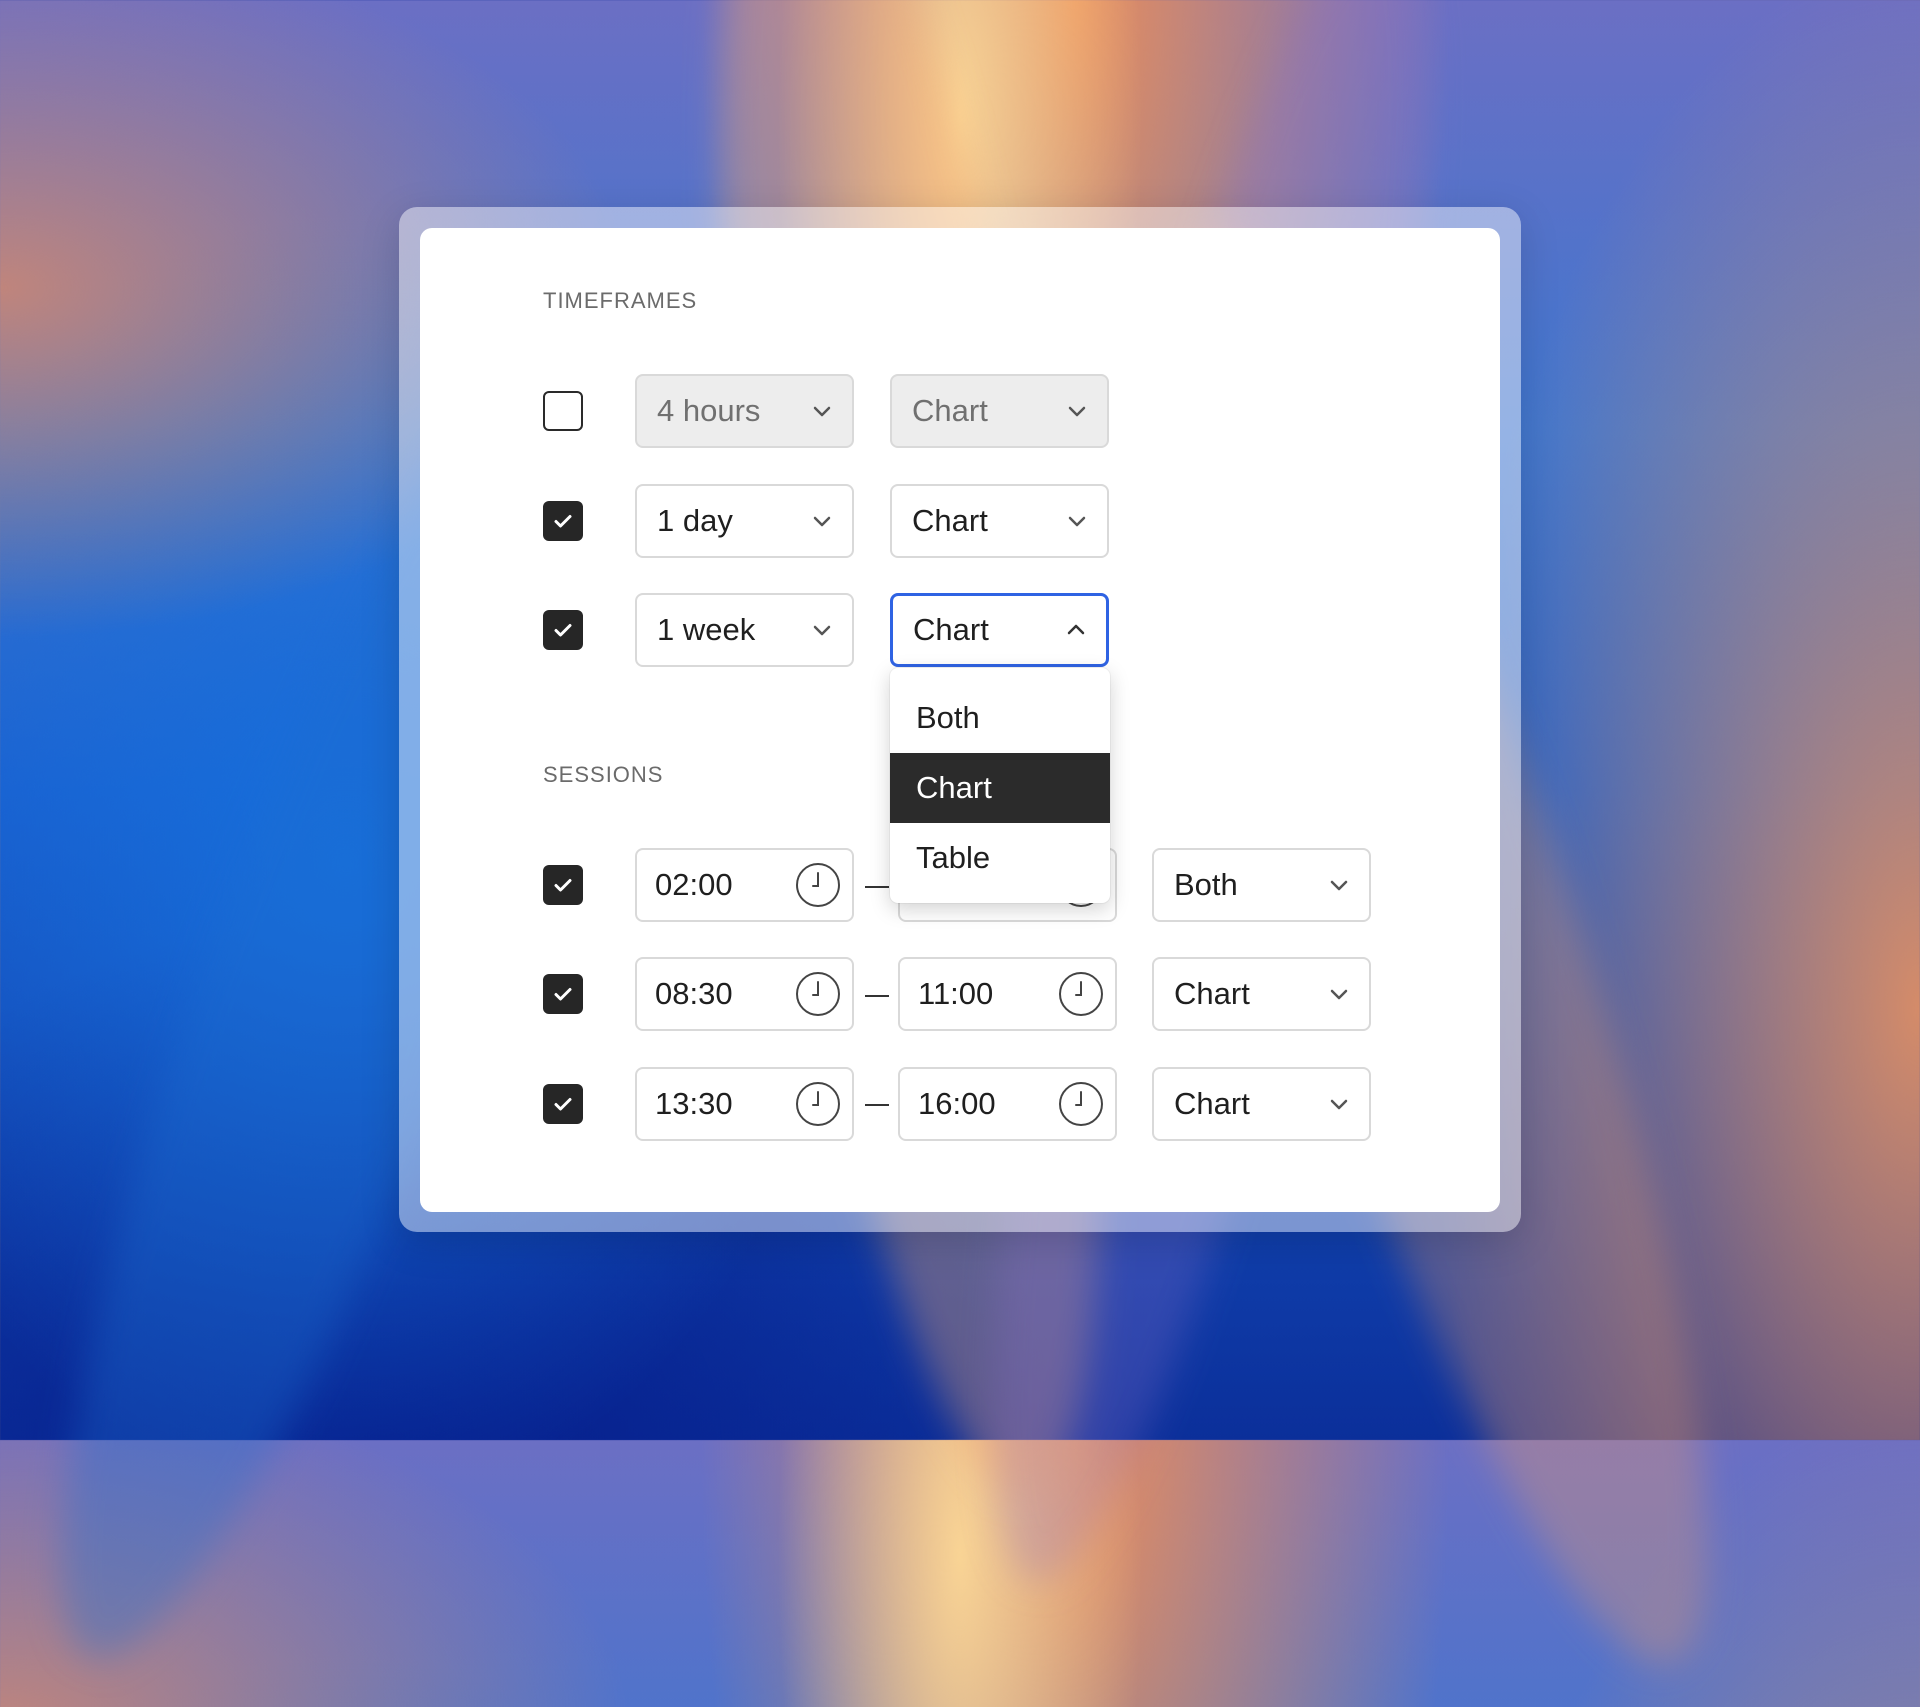 The width and height of the screenshot is (1920, 1707). Describe the element at coordinates (706, 629) in the screenshot. I see `period-value: 1 week` at that location.